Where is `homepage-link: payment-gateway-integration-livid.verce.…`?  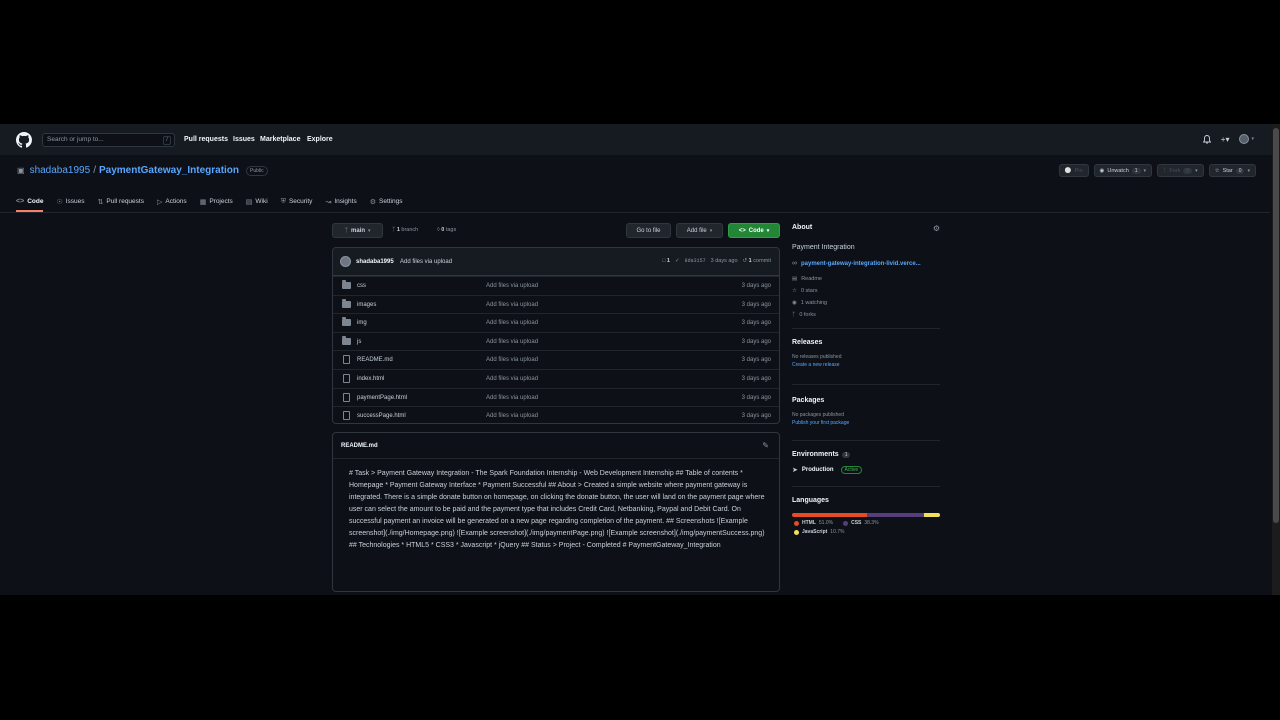
homepage-link: payment-gateway-integration-livid.verce.… is located at coordinates (861, 264).